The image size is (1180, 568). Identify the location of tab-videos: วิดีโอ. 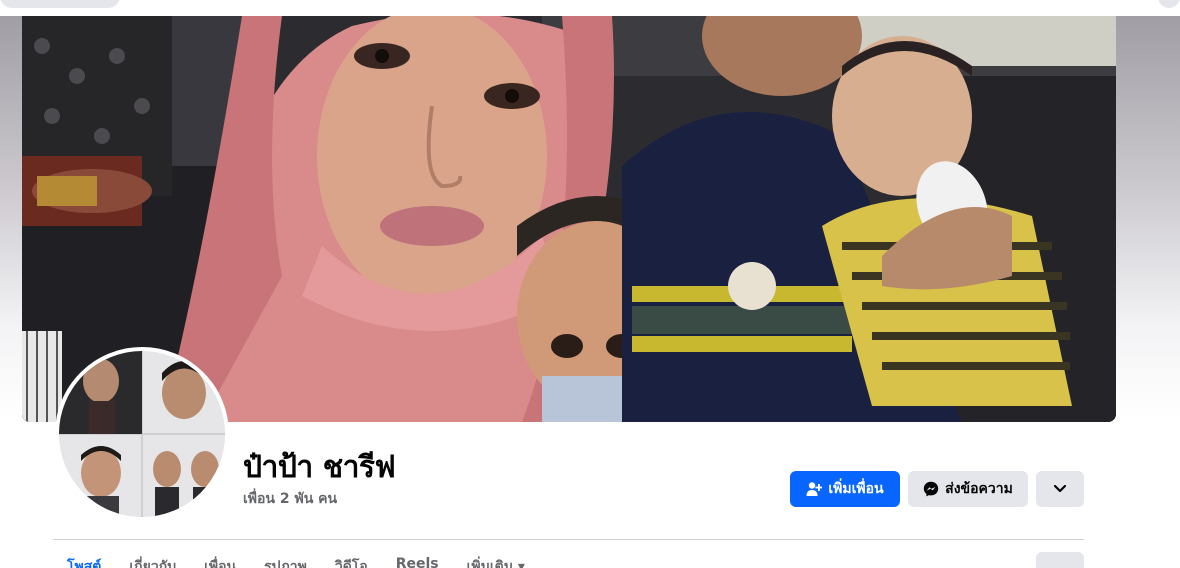
(351, 562).